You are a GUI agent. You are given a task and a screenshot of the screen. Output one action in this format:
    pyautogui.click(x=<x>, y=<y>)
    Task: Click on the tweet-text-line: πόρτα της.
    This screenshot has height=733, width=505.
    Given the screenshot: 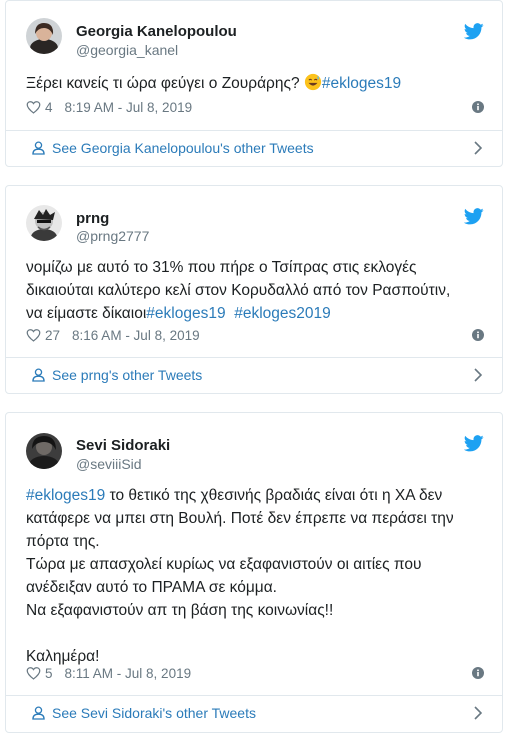 What is the action you would take?
    pyautogui.click(x=63, y=541)
    